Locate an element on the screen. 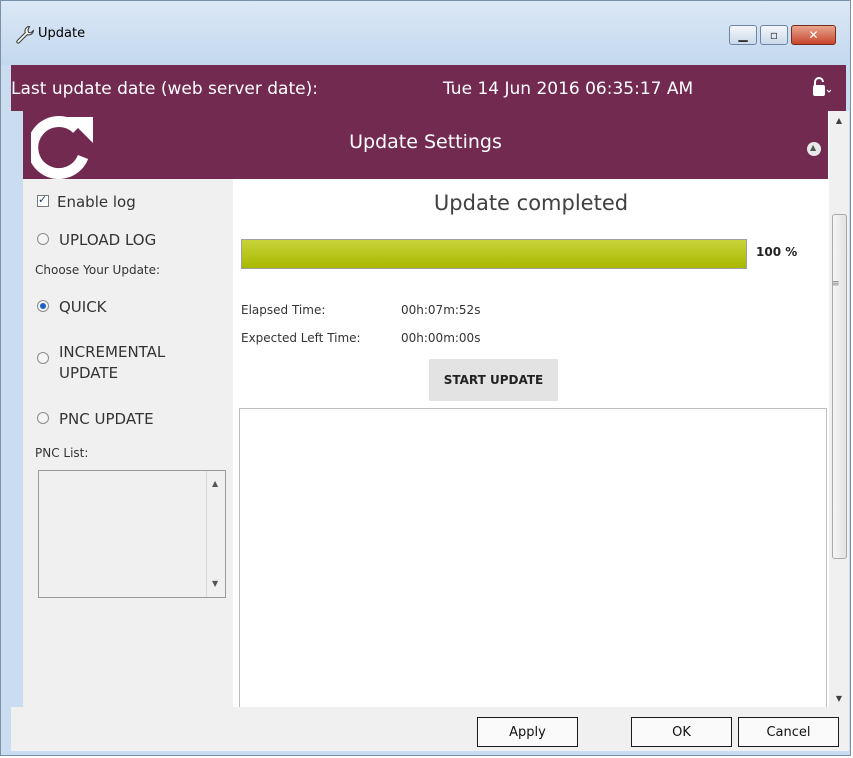 The width and height of the screenshot is (853, 758). close-button: ✕ is located at coordinates (813, 35).